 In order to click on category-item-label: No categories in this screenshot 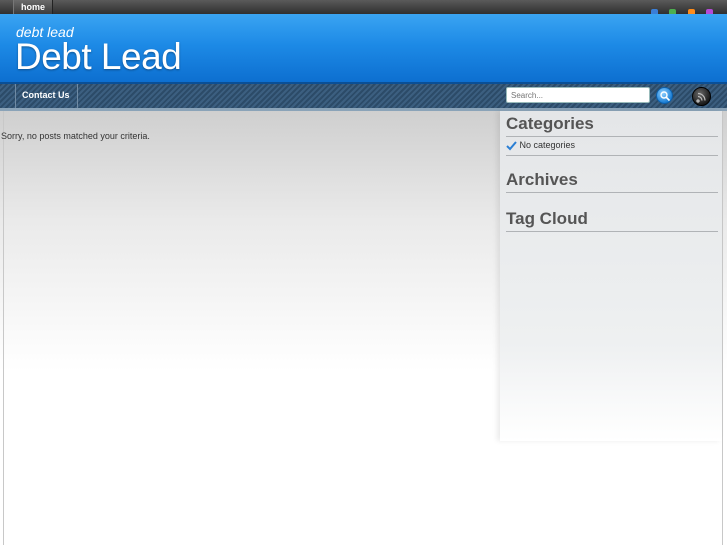, I will do `click(547, 145)`.